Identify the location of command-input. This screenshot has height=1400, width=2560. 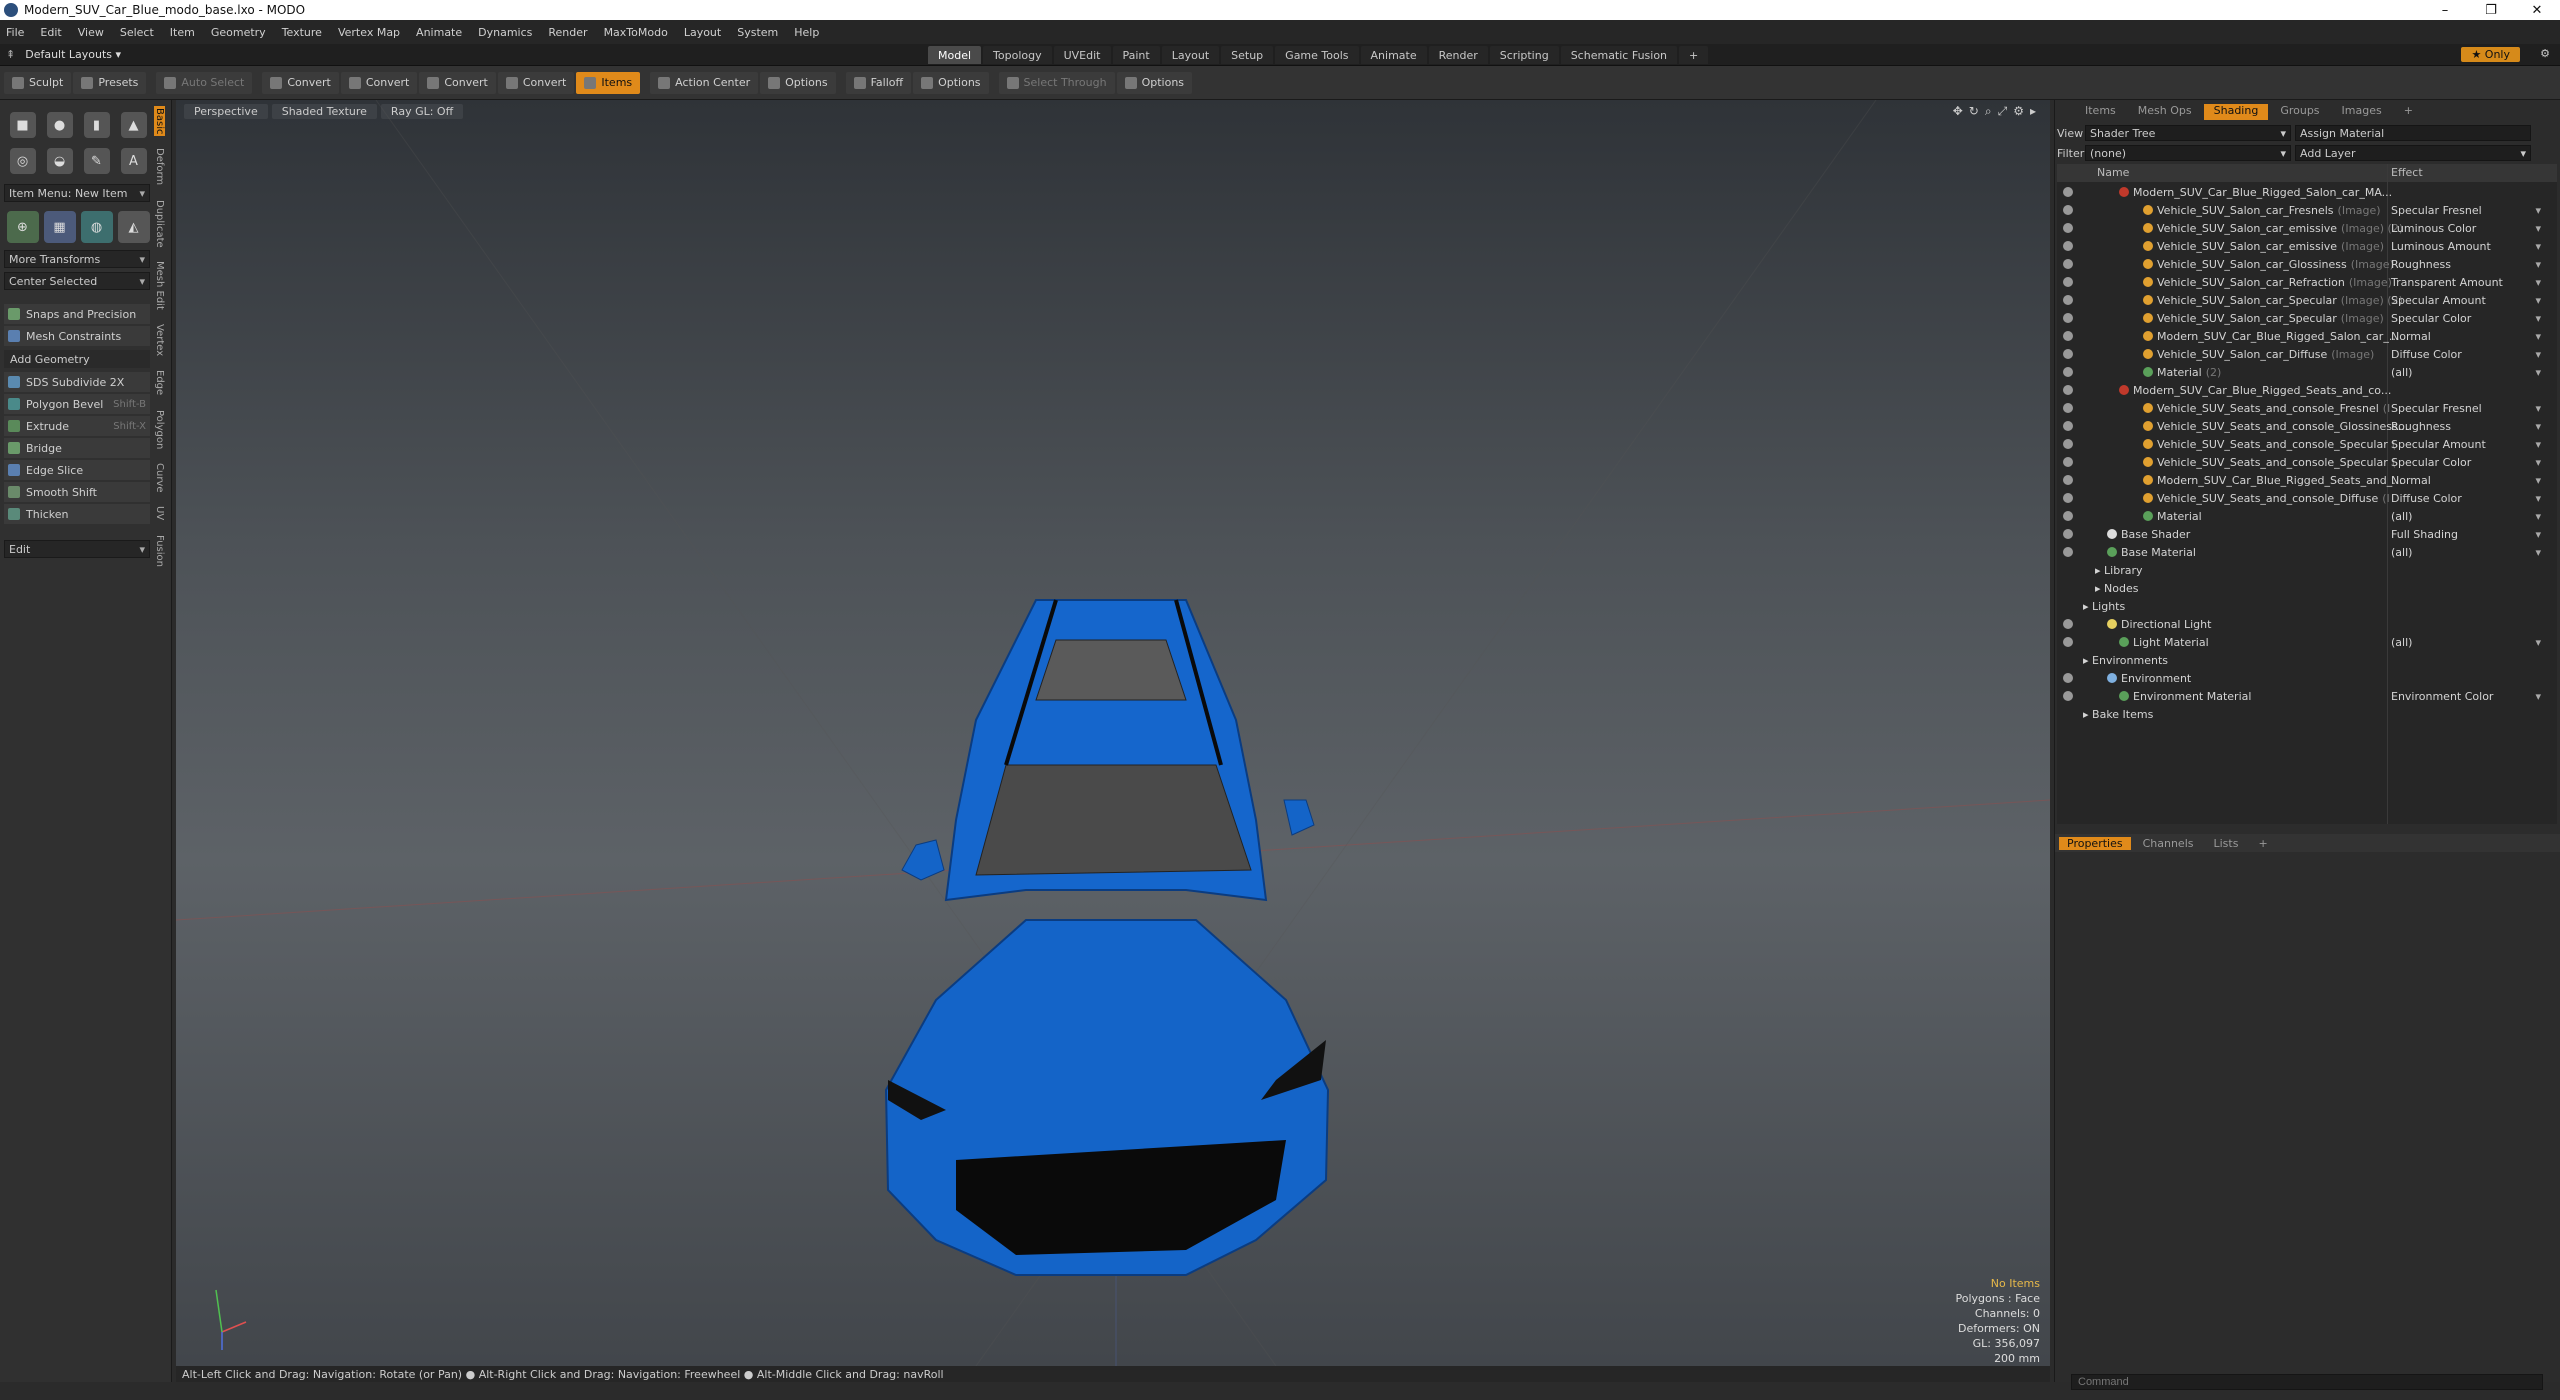
(2307, 1382).